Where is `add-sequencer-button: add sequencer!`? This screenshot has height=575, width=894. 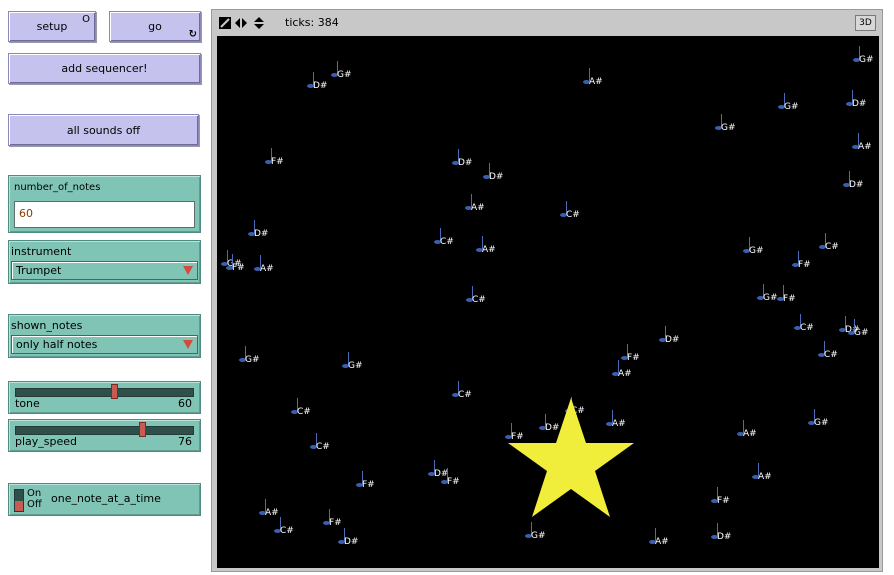
add-sequencer-button: add sequencer! is located at coordinates (104, 68).